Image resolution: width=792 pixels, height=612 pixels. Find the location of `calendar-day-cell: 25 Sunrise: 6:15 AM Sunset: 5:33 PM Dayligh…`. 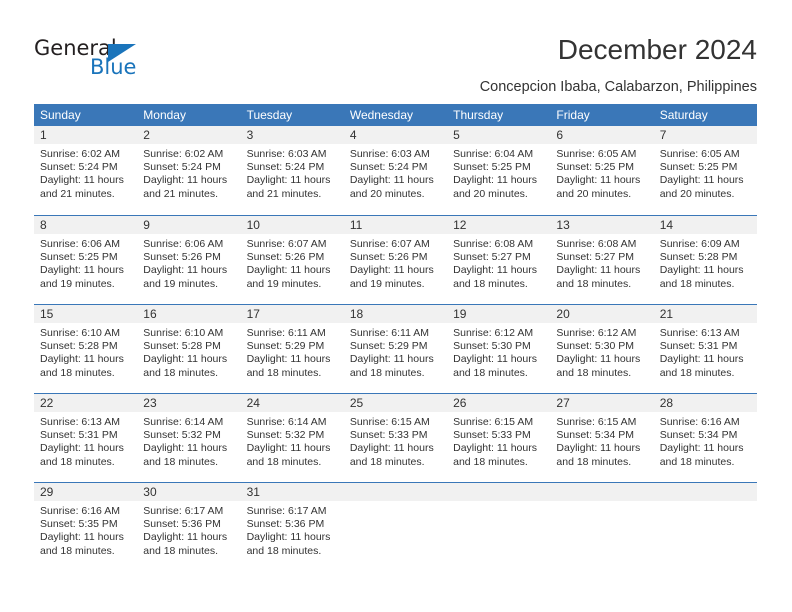

calendar-day-cell: 25 Sunrise: 6:15 AM Sunset: 5:33 PM Dayligh… is located at coordinates (395, 438).